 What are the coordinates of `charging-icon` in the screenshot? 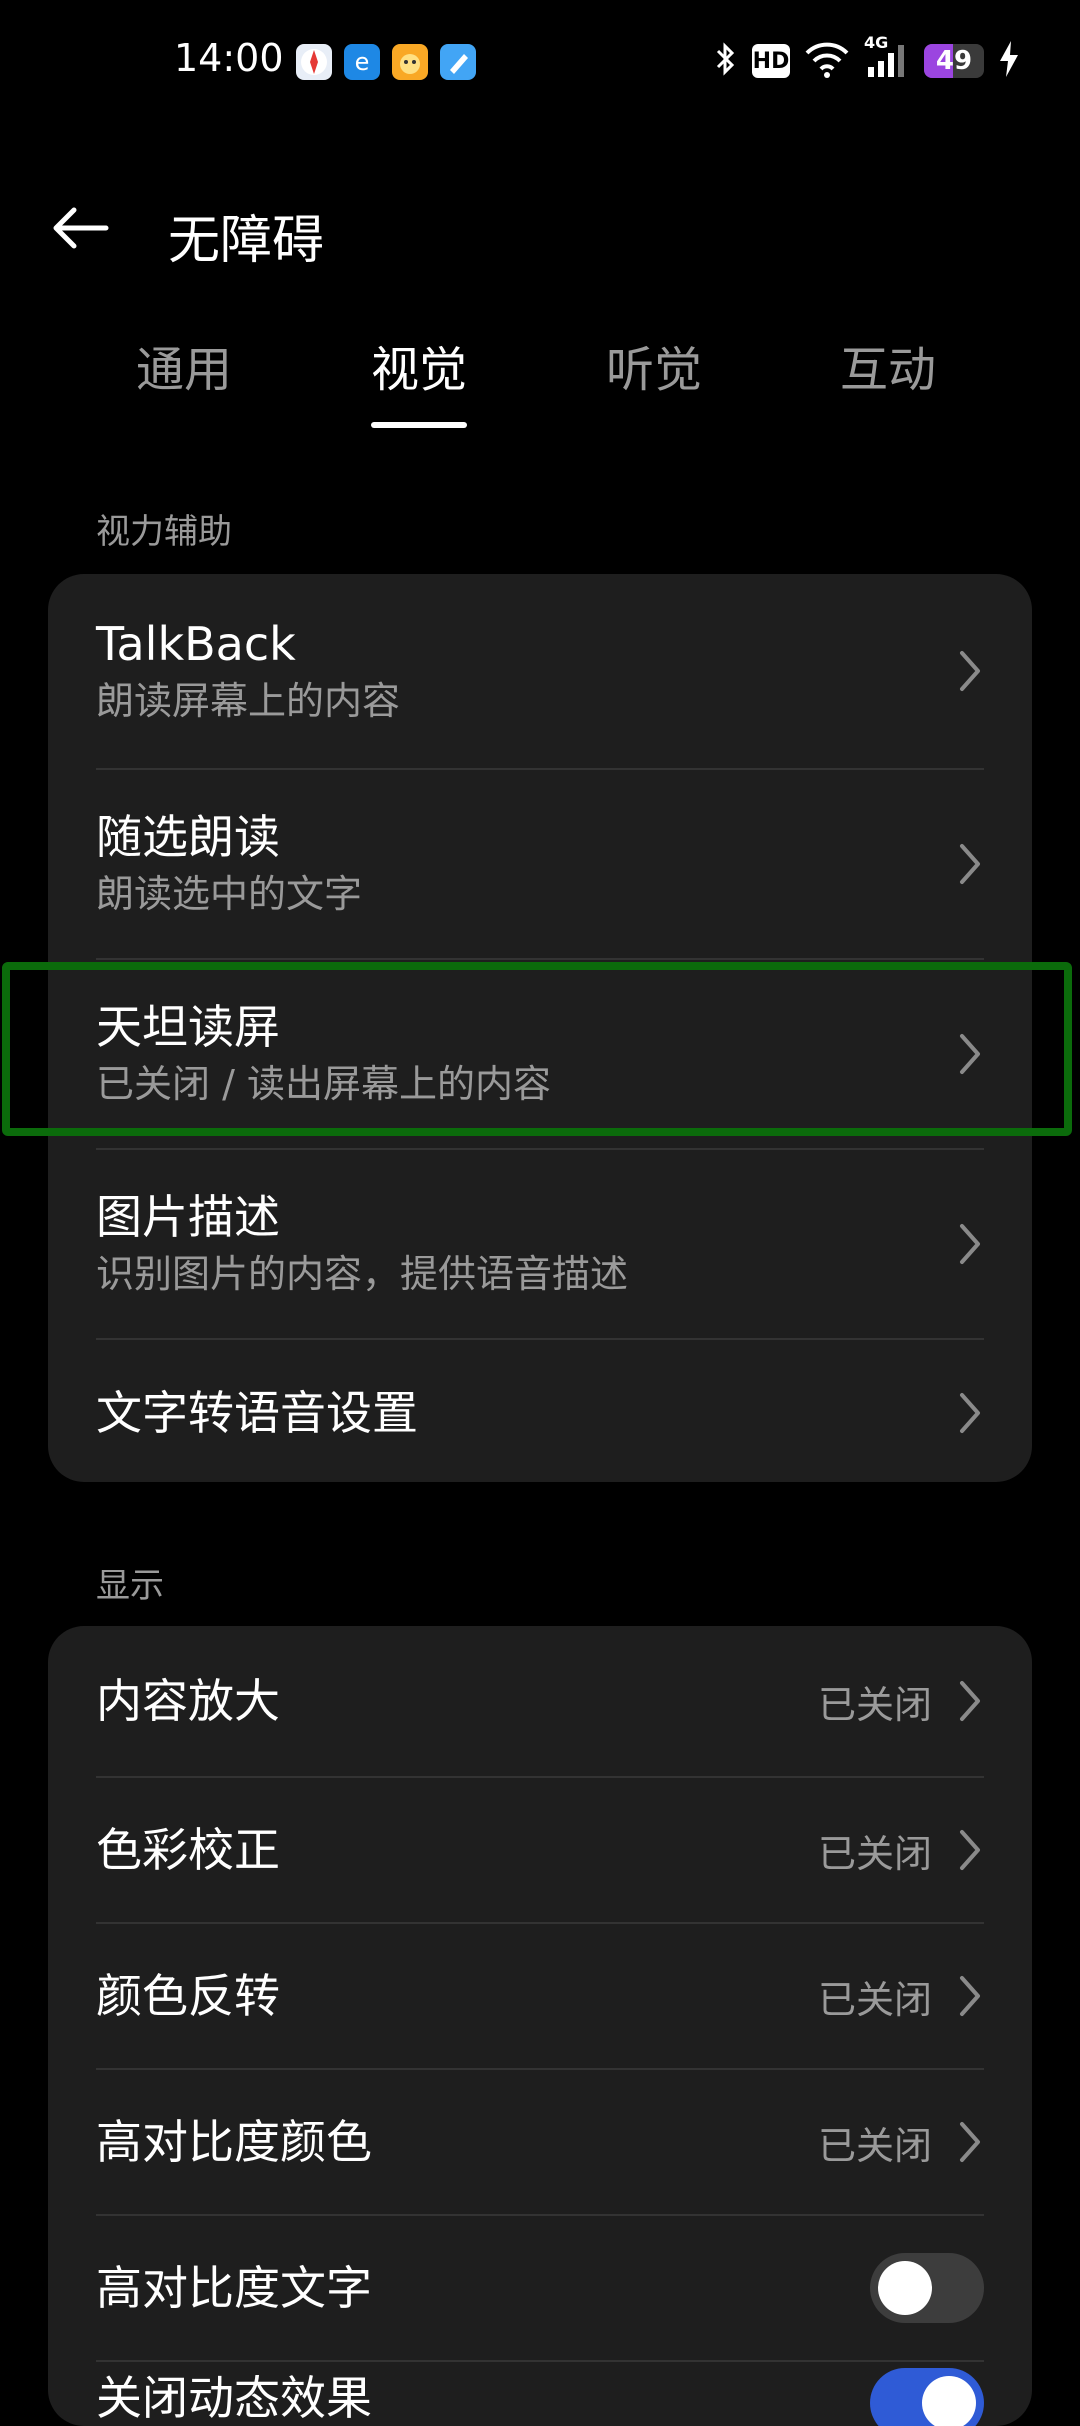 It's located at (1009, 61).